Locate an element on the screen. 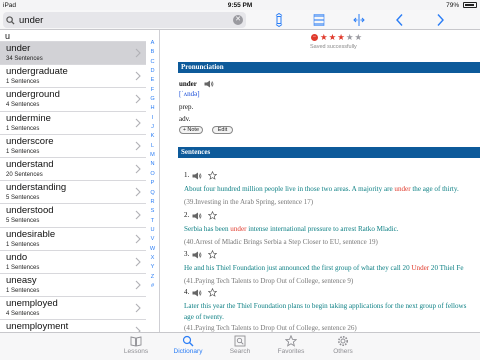  tab-search: Search is located at coordinates (240, 345).